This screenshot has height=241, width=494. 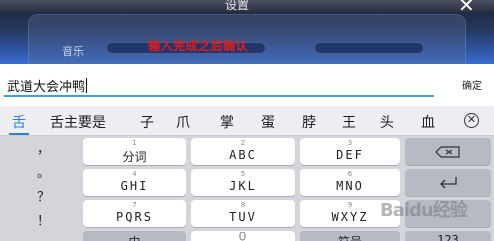 I want to click on key-label: 123, so click(x=448, y=237).